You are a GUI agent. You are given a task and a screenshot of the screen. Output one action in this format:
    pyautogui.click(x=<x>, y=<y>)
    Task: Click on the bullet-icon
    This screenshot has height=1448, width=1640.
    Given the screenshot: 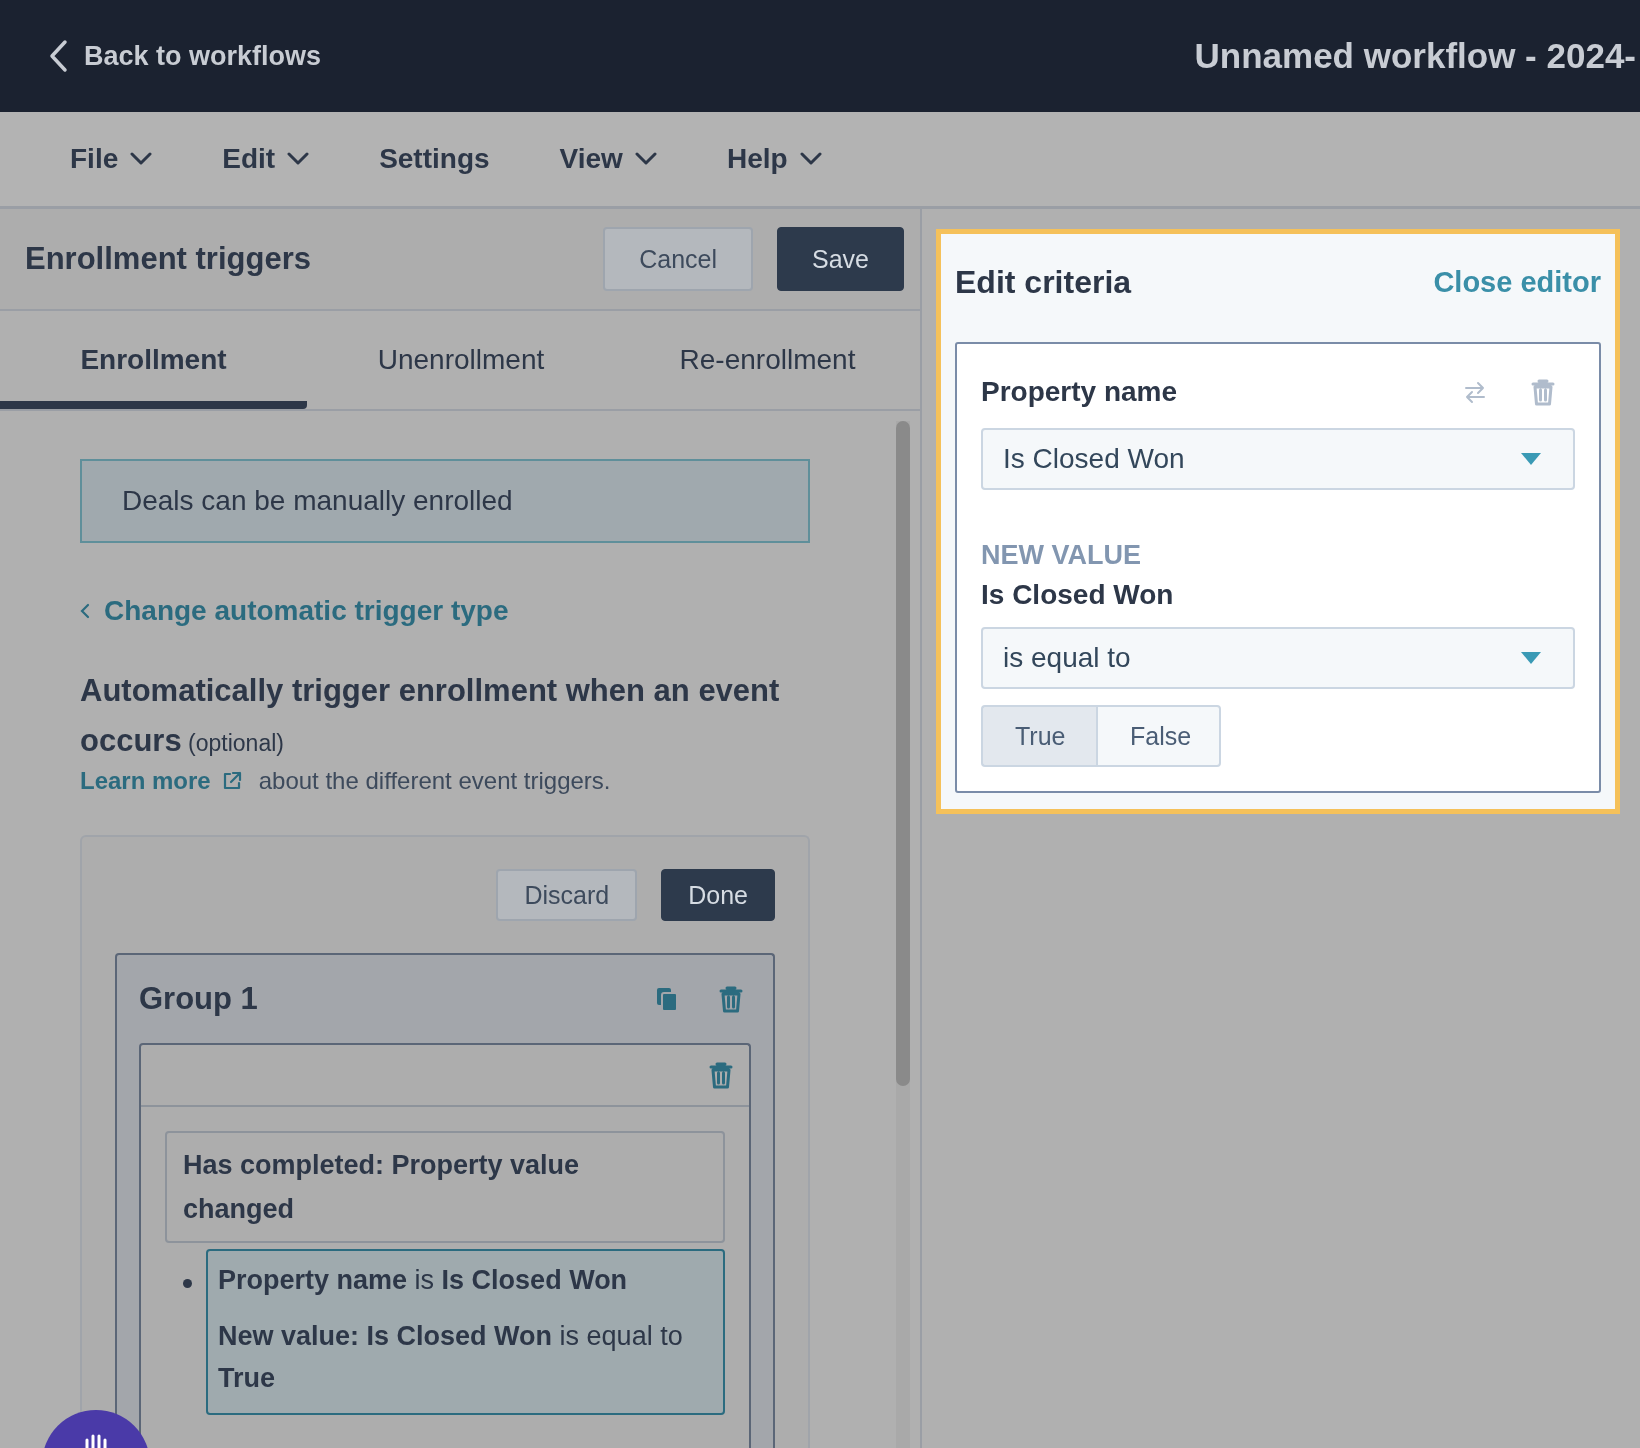 What is the action you would take?
    pyautogui.click(x=187, y=1283)
    